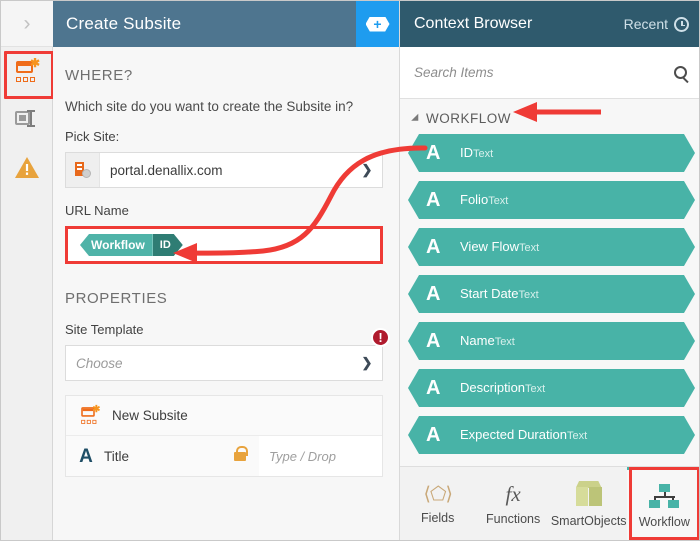  What do you see at coordinates (551, 200) in the screenshot?
I see `context-item: A FolioText` at bounding box center [551, 200].